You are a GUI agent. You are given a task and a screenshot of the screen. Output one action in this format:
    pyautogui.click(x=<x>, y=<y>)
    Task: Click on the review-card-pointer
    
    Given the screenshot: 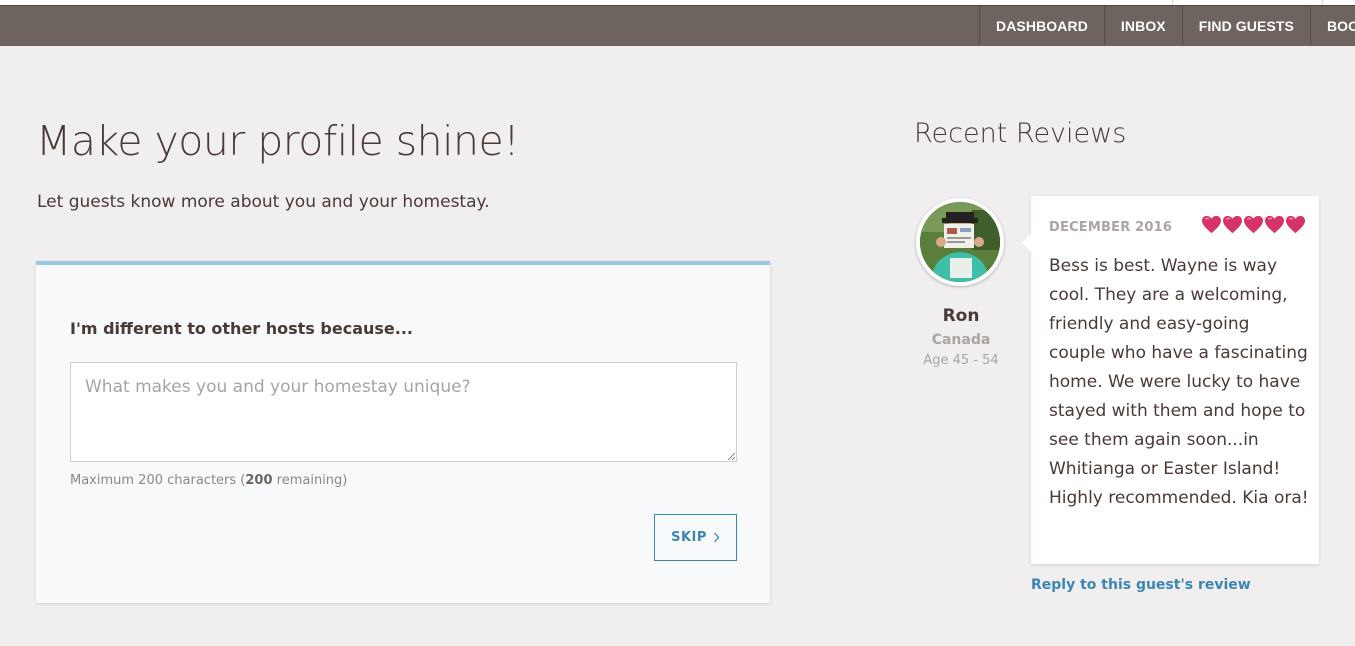 What is the action you would take?
    pyautogui.click(x=1026, y=243)
    